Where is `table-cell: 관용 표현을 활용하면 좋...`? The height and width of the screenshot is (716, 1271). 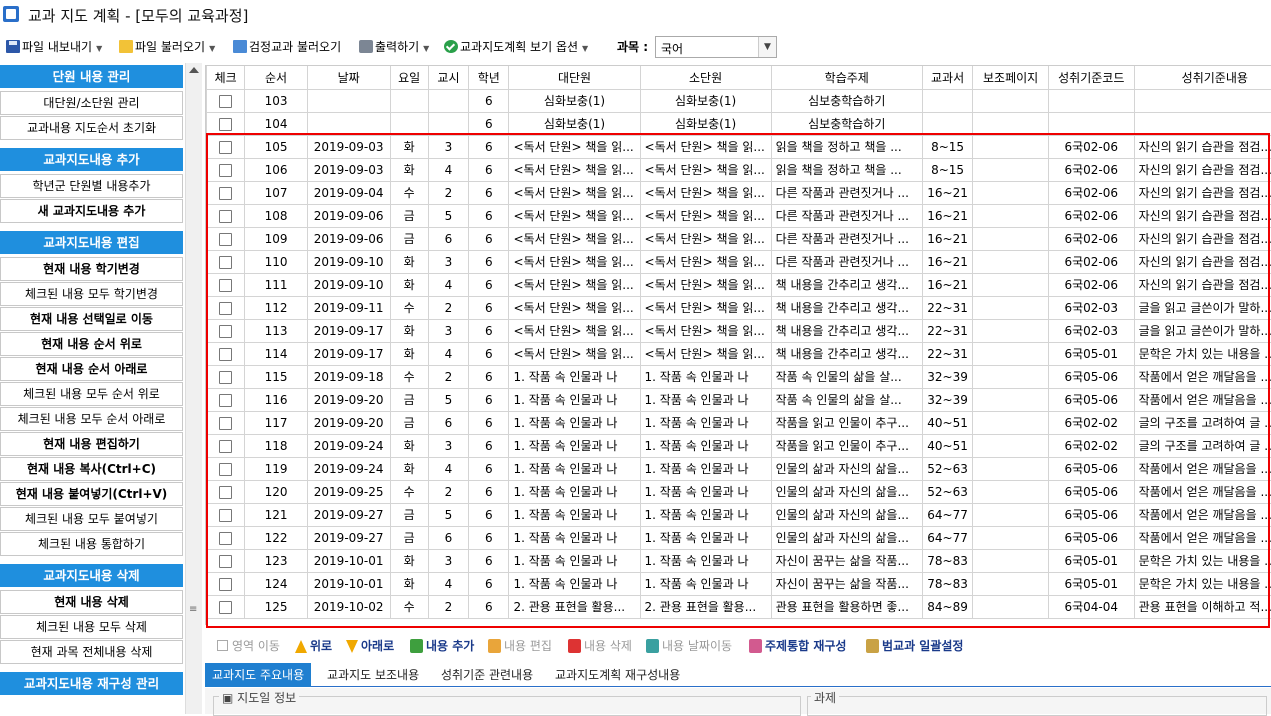 table-cell: 관용 표현을 활용하면 좋... is located at coordinates (846, 606).